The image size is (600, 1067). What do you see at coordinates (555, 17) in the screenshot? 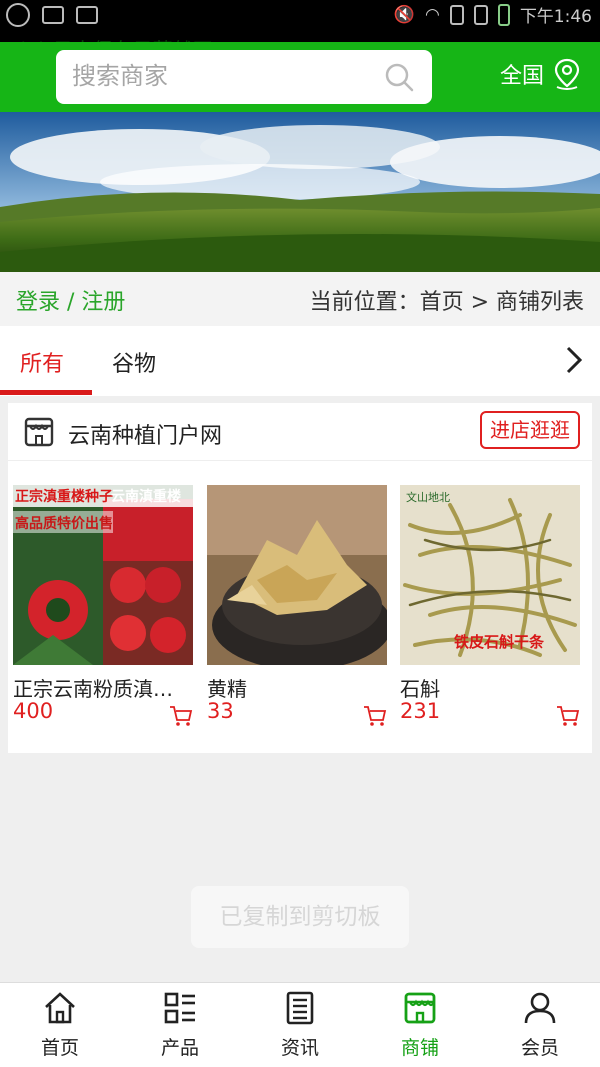
I see `status-time: 下午1:46` at bounding box center [555, 17].